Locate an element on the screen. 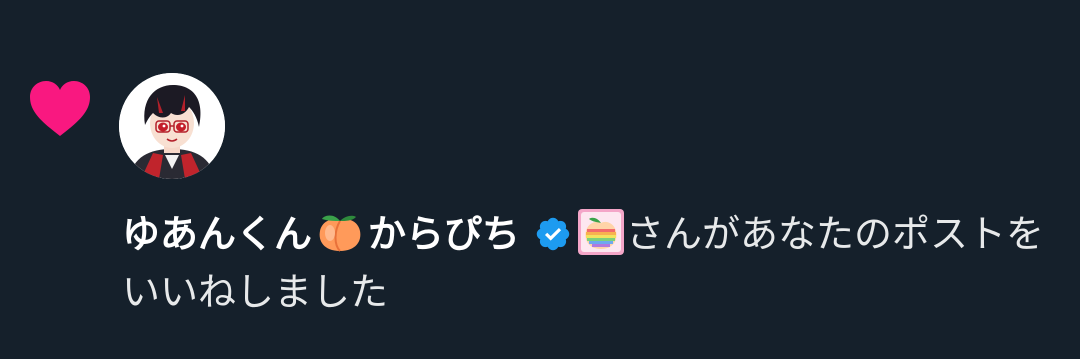  user-avatar is located at coordinates (172, 126).